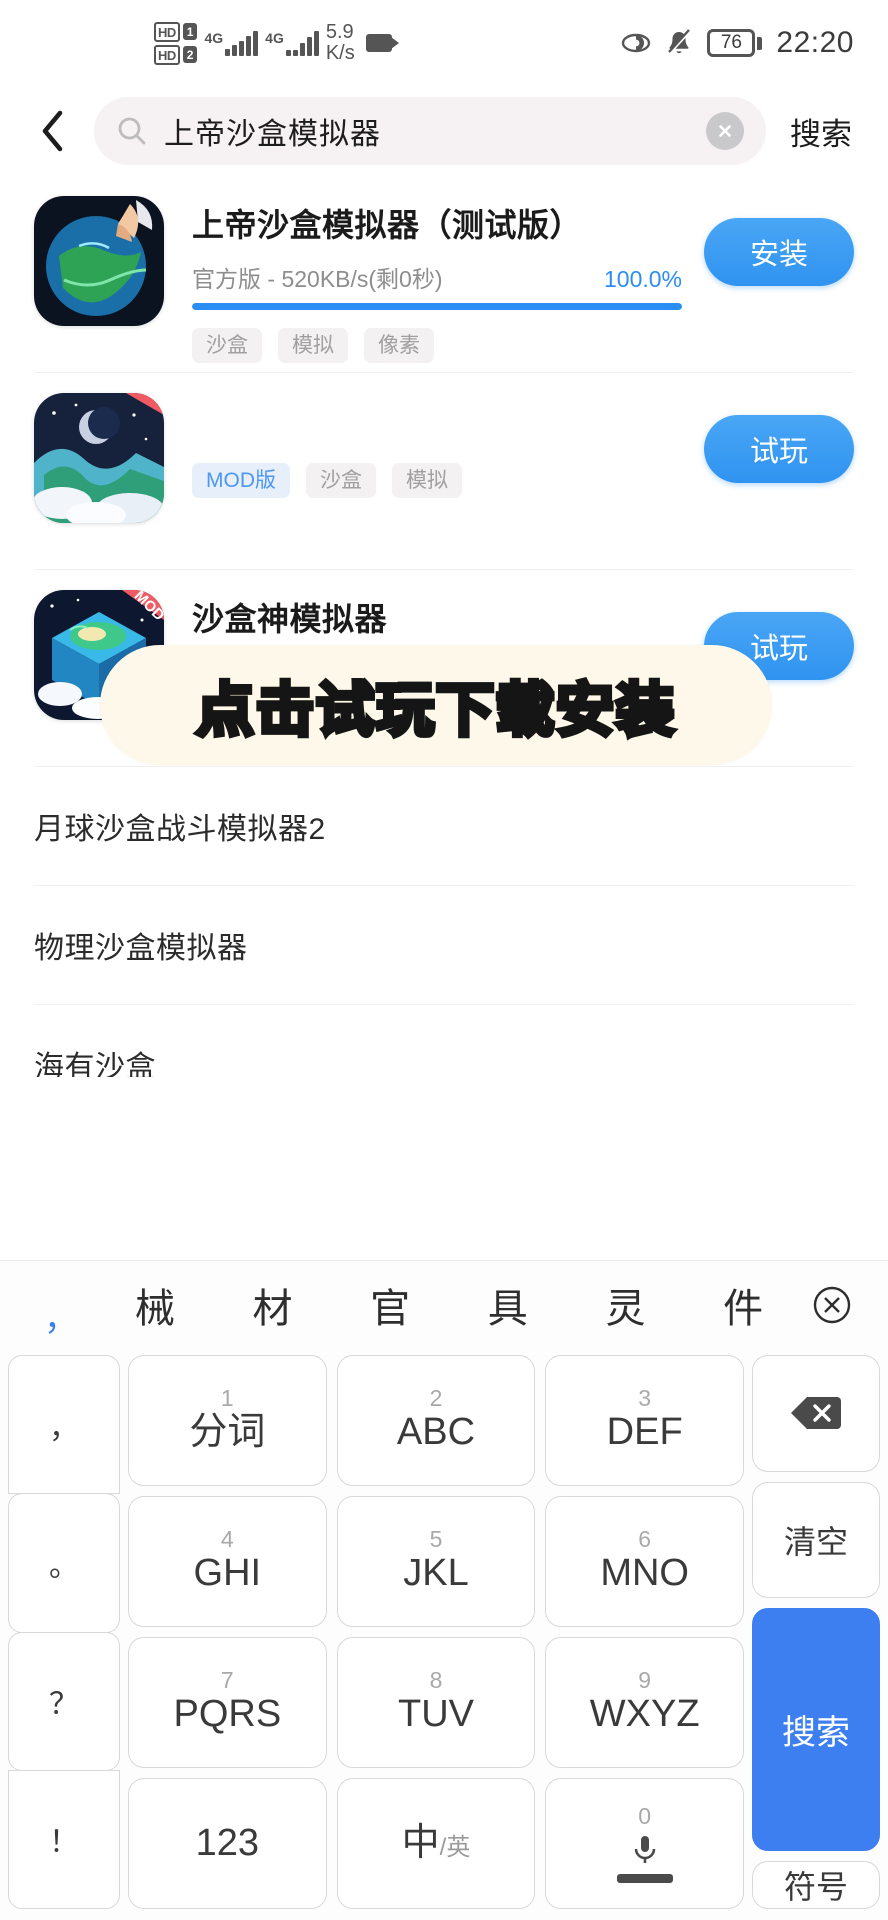 This screenshot has width=888, height=1920. I want to click on search-submit-button: 搜索, so click(821, 131).